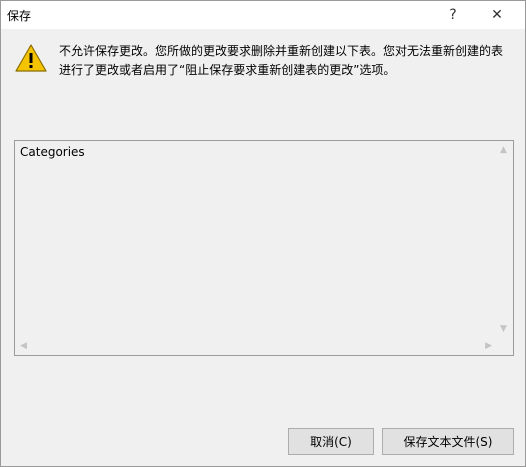  Describe the element at coordinates (19, 16) in the screenshot. I see `dialog-title: 保存` at that location.